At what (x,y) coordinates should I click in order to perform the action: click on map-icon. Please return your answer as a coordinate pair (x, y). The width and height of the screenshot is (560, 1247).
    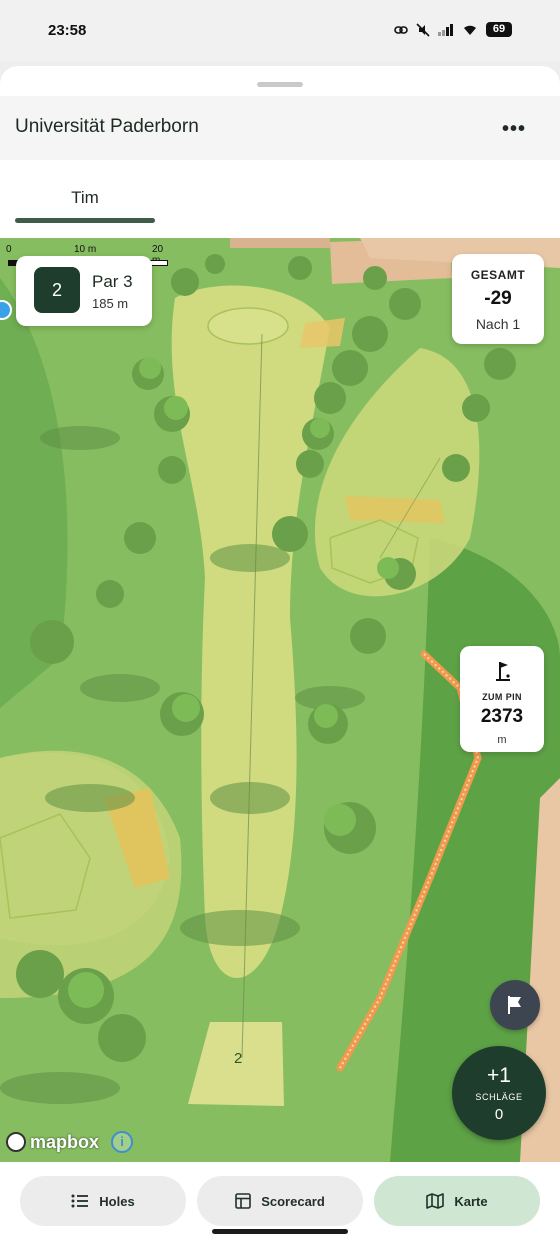
    Looking at the image, I should click on (435, 1201).